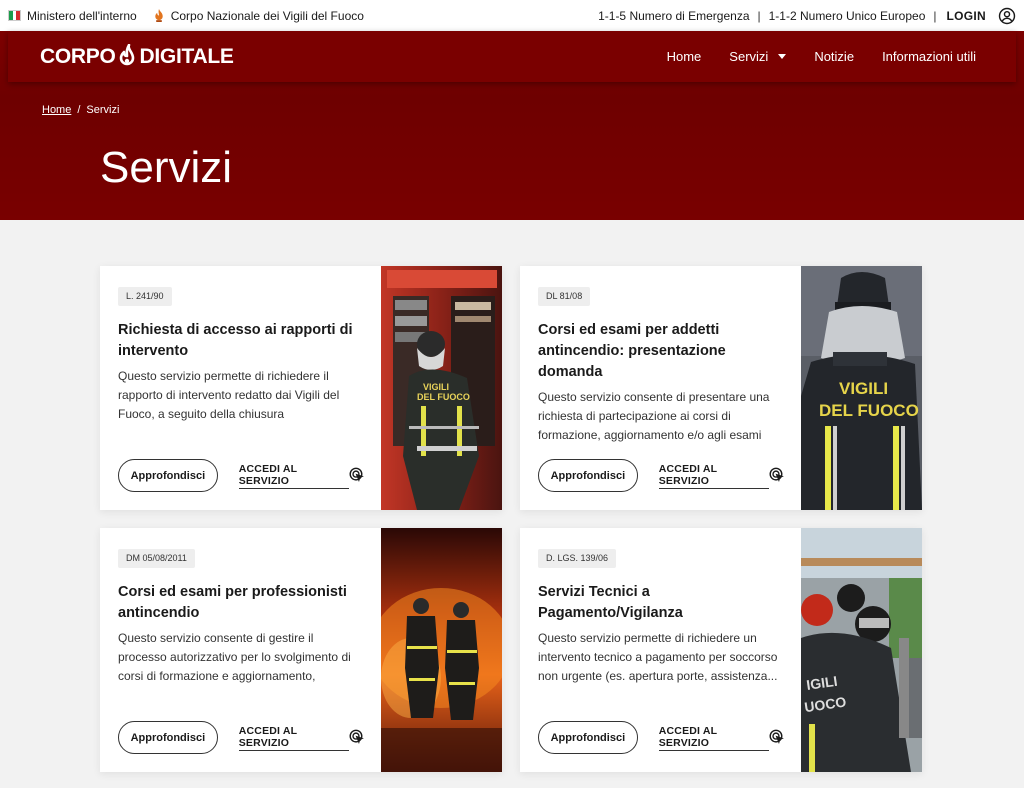 This screenshot has width=1024, height=788. What do you see at coordinates (267, 16) in the screenshot?
I see `corps-link: Corpo Nazionale dei Vigili del Fuoco` at bounding box center [267, 16].